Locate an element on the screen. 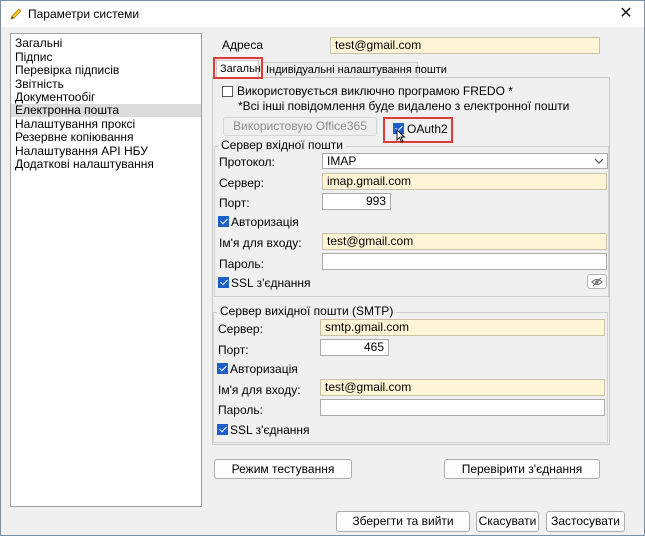 This screenshot has height=536, width=645. outgoing-login-field: test@gmail.com is located at coordinates (462, 387).